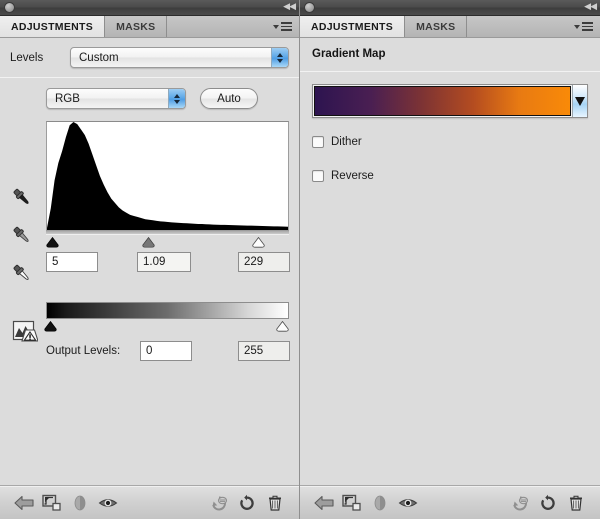 This screenshot has height=519, width=600. I want to click on gradient-map-title: Gradient Map, so click(349, 54).